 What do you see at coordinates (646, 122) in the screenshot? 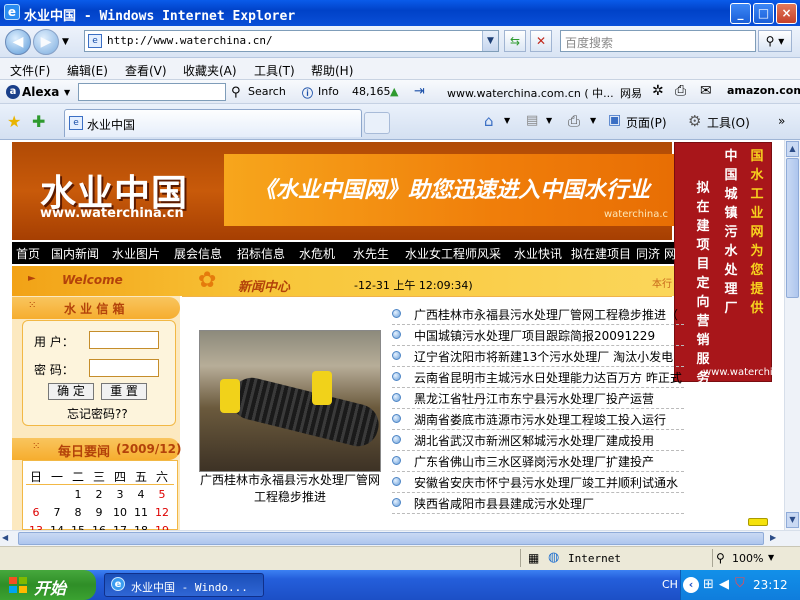
I see `page-menu: 页面(P)` at bounding box center [646, 122].